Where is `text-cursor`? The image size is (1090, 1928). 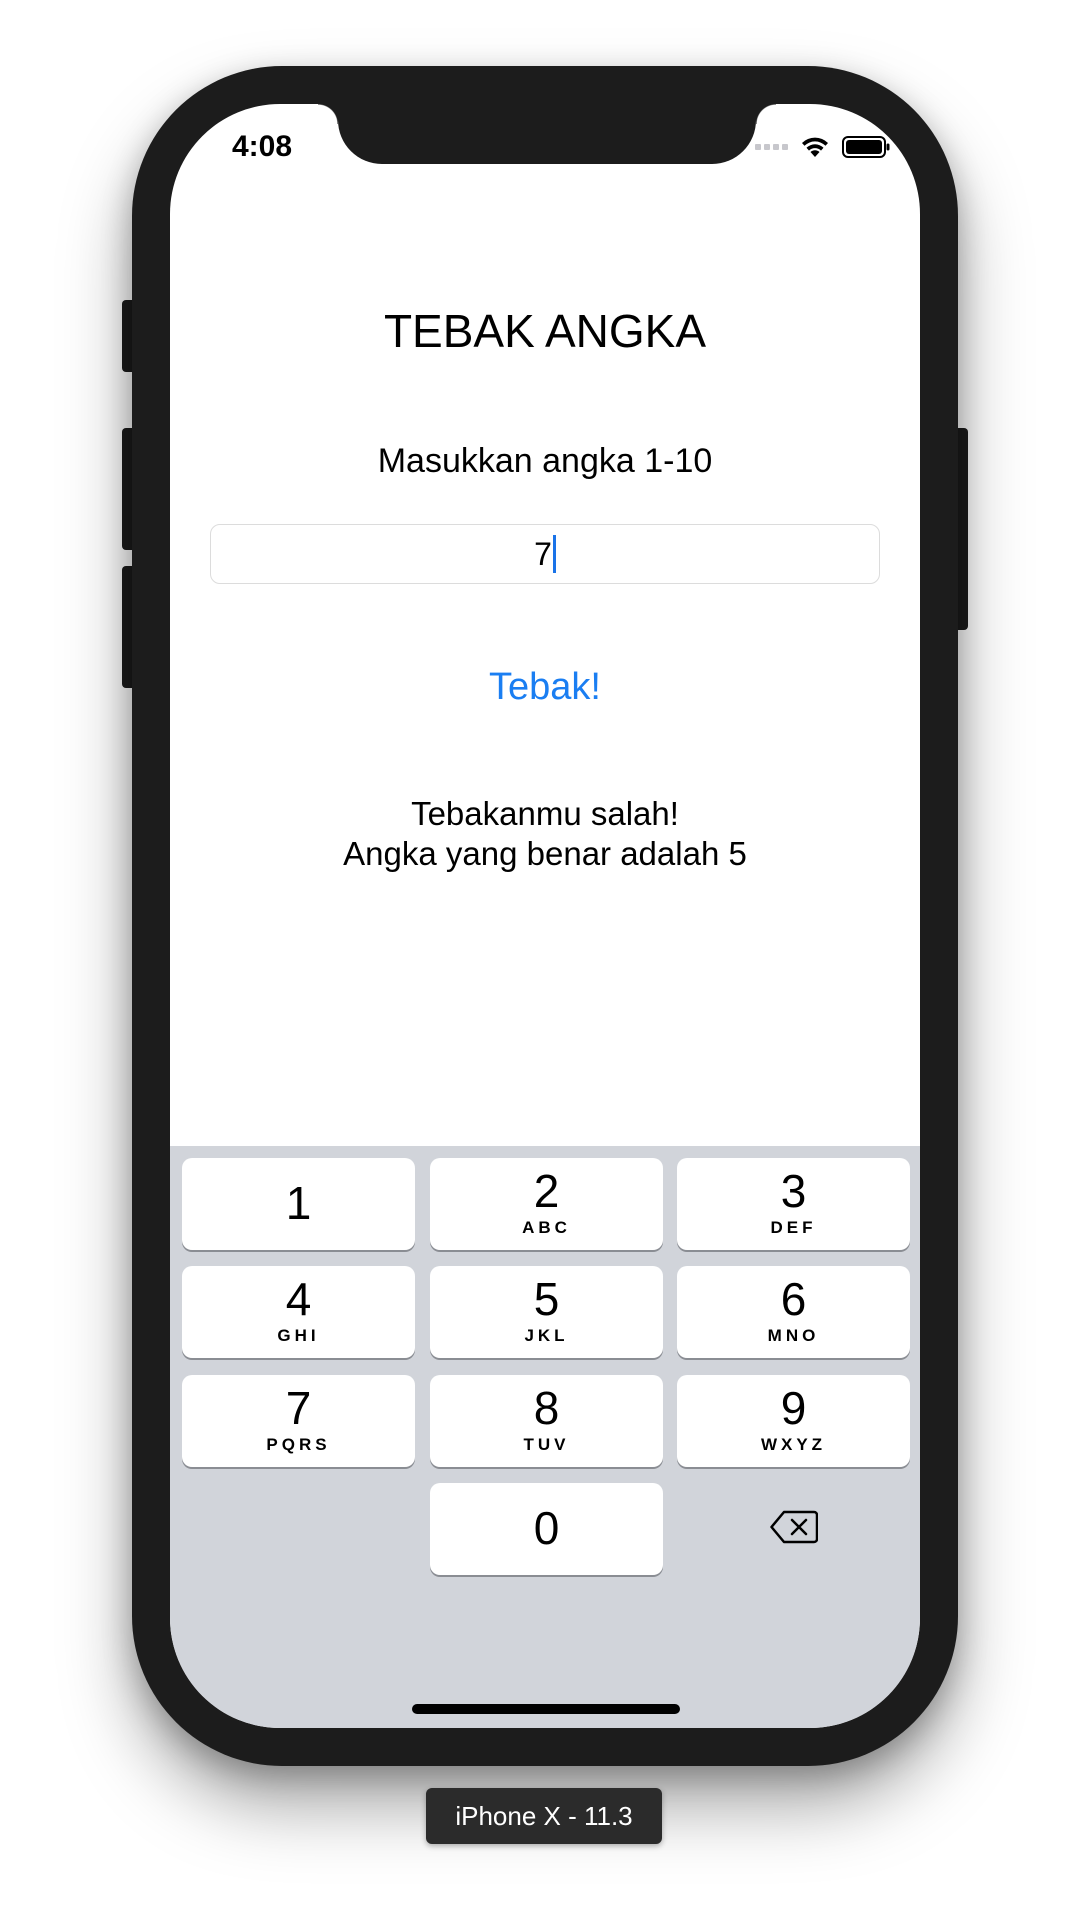 text-cursor is located at coordinates (554, 554).